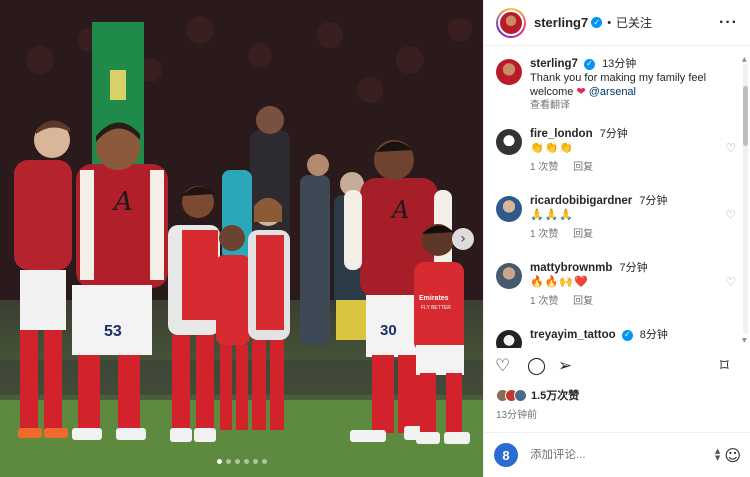 Image resolution: width=750 pixels, height=477 pixels. I want to click on comment-text: 🙏🙏🙏, so click(552, 214).